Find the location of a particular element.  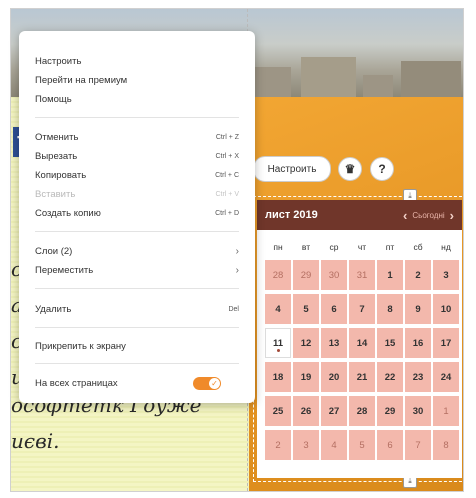

day-number: 31 is located at coordinates (362, 275).